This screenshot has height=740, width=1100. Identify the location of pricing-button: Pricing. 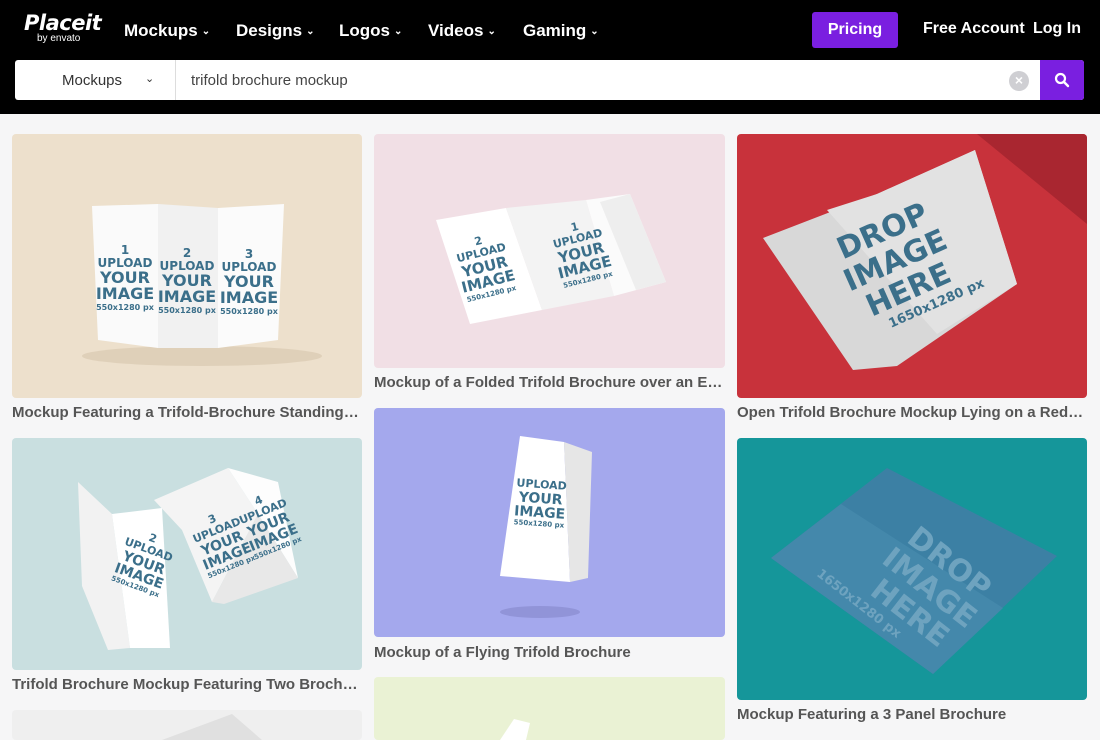
(855, 30).